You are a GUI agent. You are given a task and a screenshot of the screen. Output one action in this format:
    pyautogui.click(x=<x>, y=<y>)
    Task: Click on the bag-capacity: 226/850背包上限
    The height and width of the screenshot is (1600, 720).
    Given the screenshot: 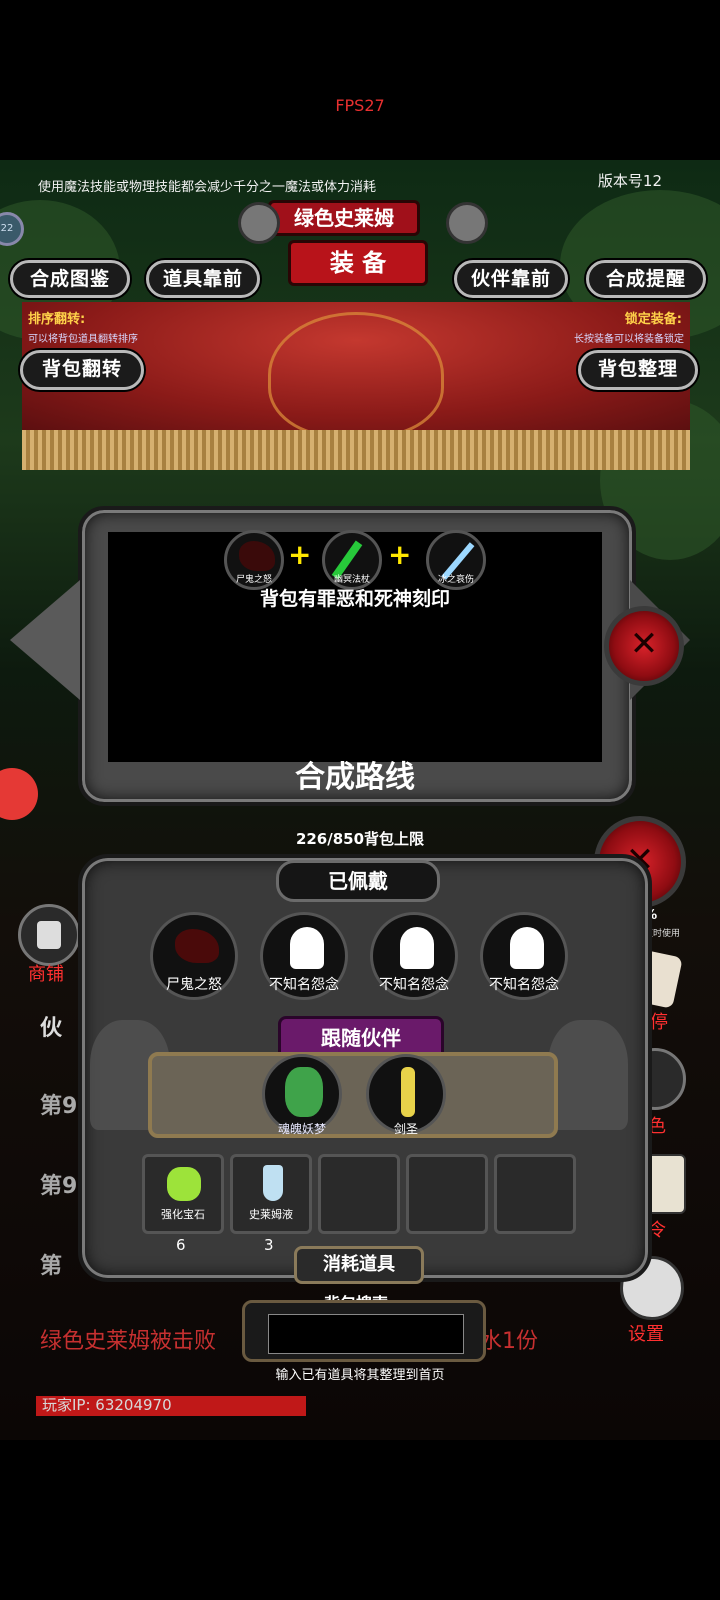 What is the action you would take?
    pyautogui.click(x=360, y=839)
    